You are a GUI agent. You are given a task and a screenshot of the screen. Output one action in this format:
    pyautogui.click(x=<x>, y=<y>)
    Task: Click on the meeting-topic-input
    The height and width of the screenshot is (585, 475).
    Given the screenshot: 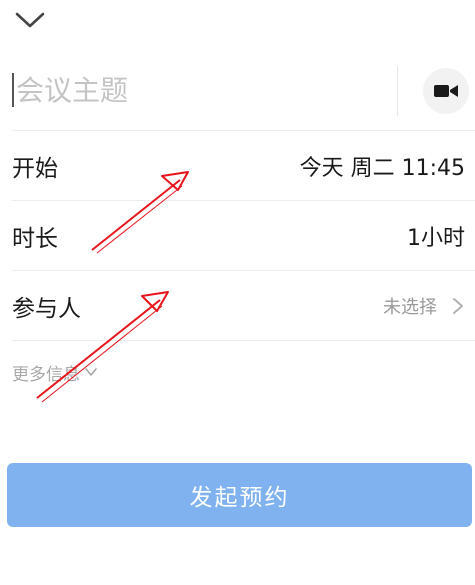 What is the action you would take?
    pyautogui.click(x=201, y=90)
    